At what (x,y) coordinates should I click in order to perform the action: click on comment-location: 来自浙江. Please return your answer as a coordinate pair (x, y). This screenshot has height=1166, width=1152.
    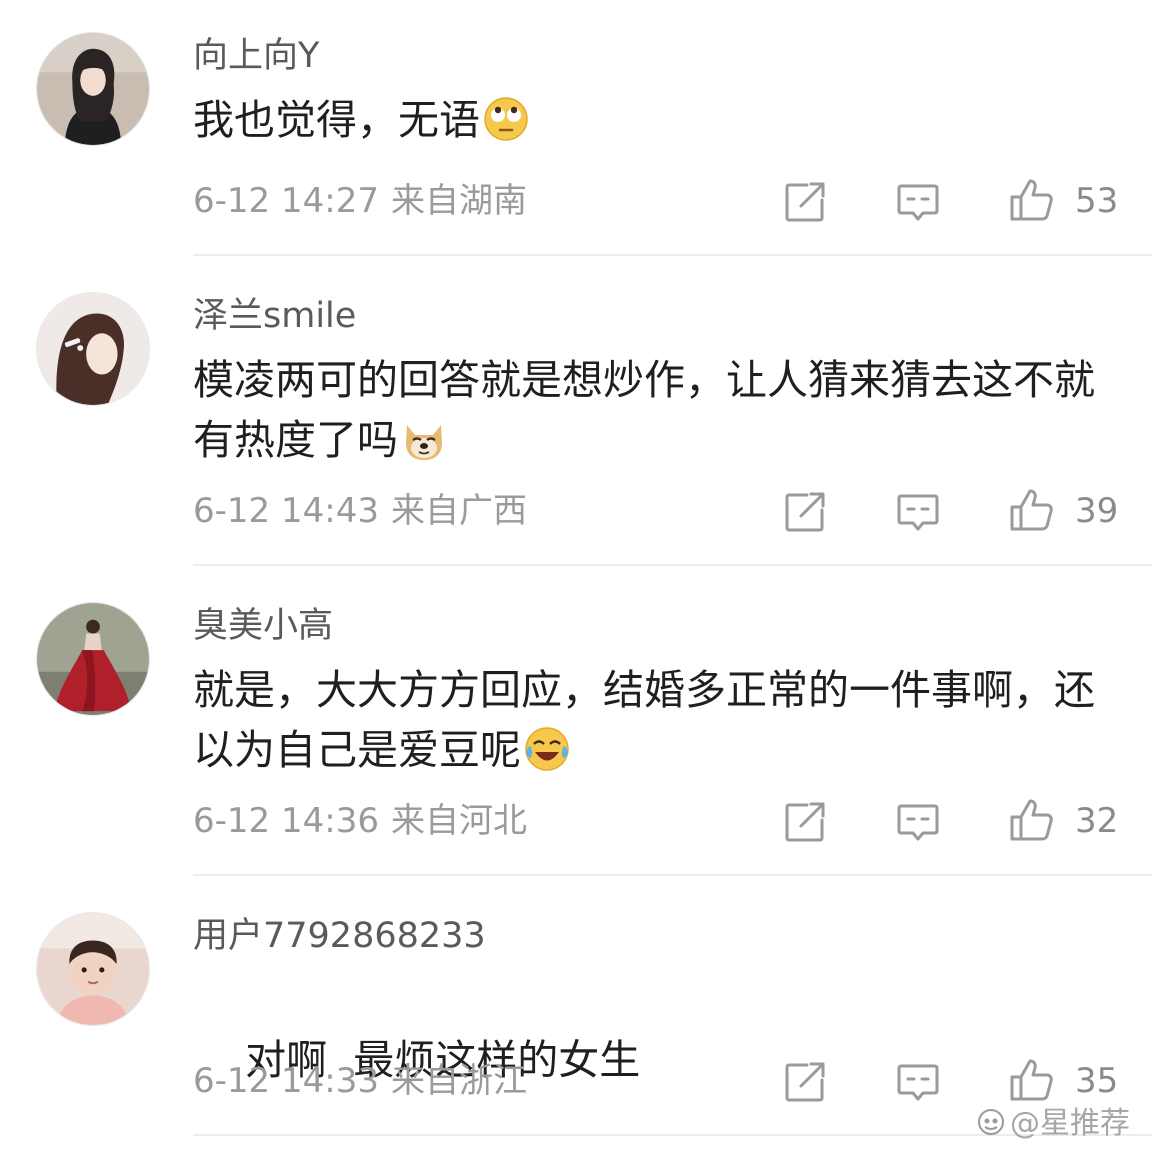
    Looking at the image, I should click on (458, 1081).